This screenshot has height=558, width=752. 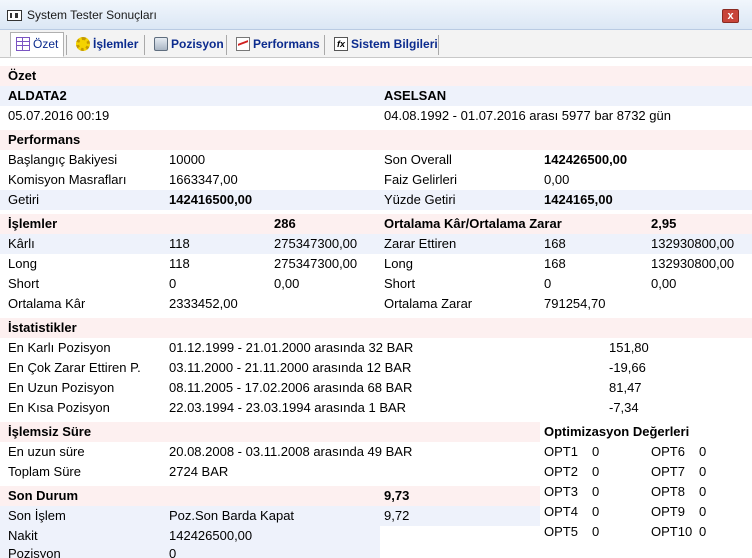 I want to click on field-value: Poz.Son Barda Kapat, so click(x=232, y=515).